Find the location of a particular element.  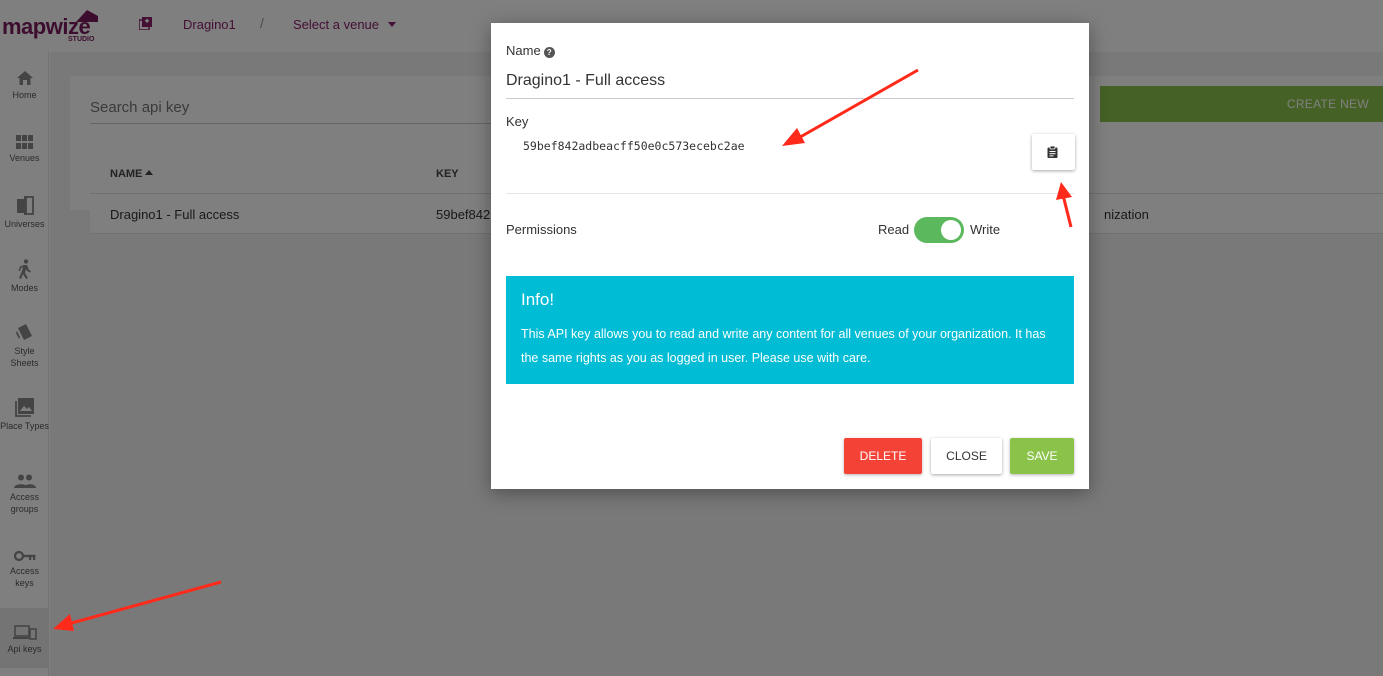

info-title: Info! is located at coordinates (538, 299).